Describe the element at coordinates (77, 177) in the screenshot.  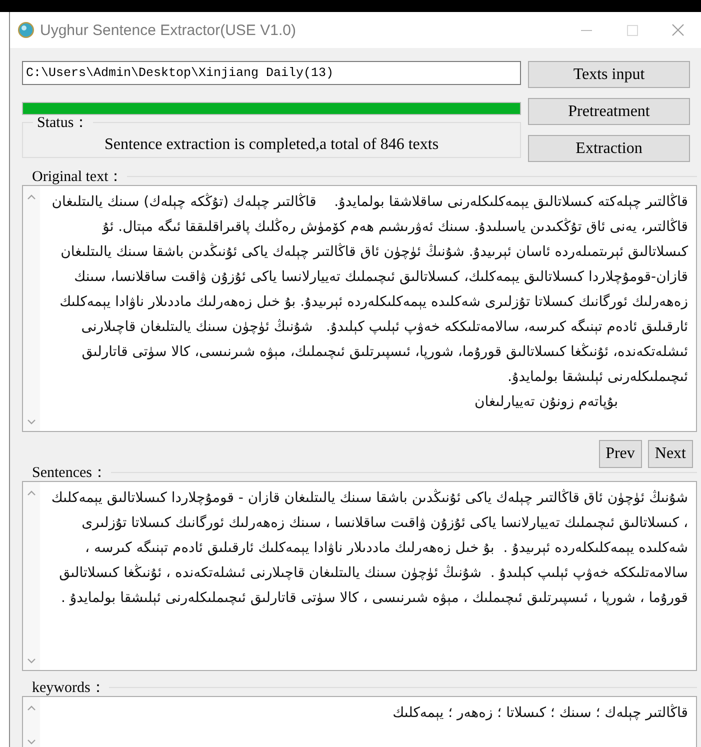
I see `original-text-label: Original text：` at that location.